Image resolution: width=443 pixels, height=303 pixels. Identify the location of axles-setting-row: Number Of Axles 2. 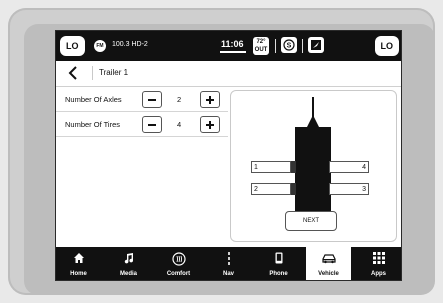
(142, 99).